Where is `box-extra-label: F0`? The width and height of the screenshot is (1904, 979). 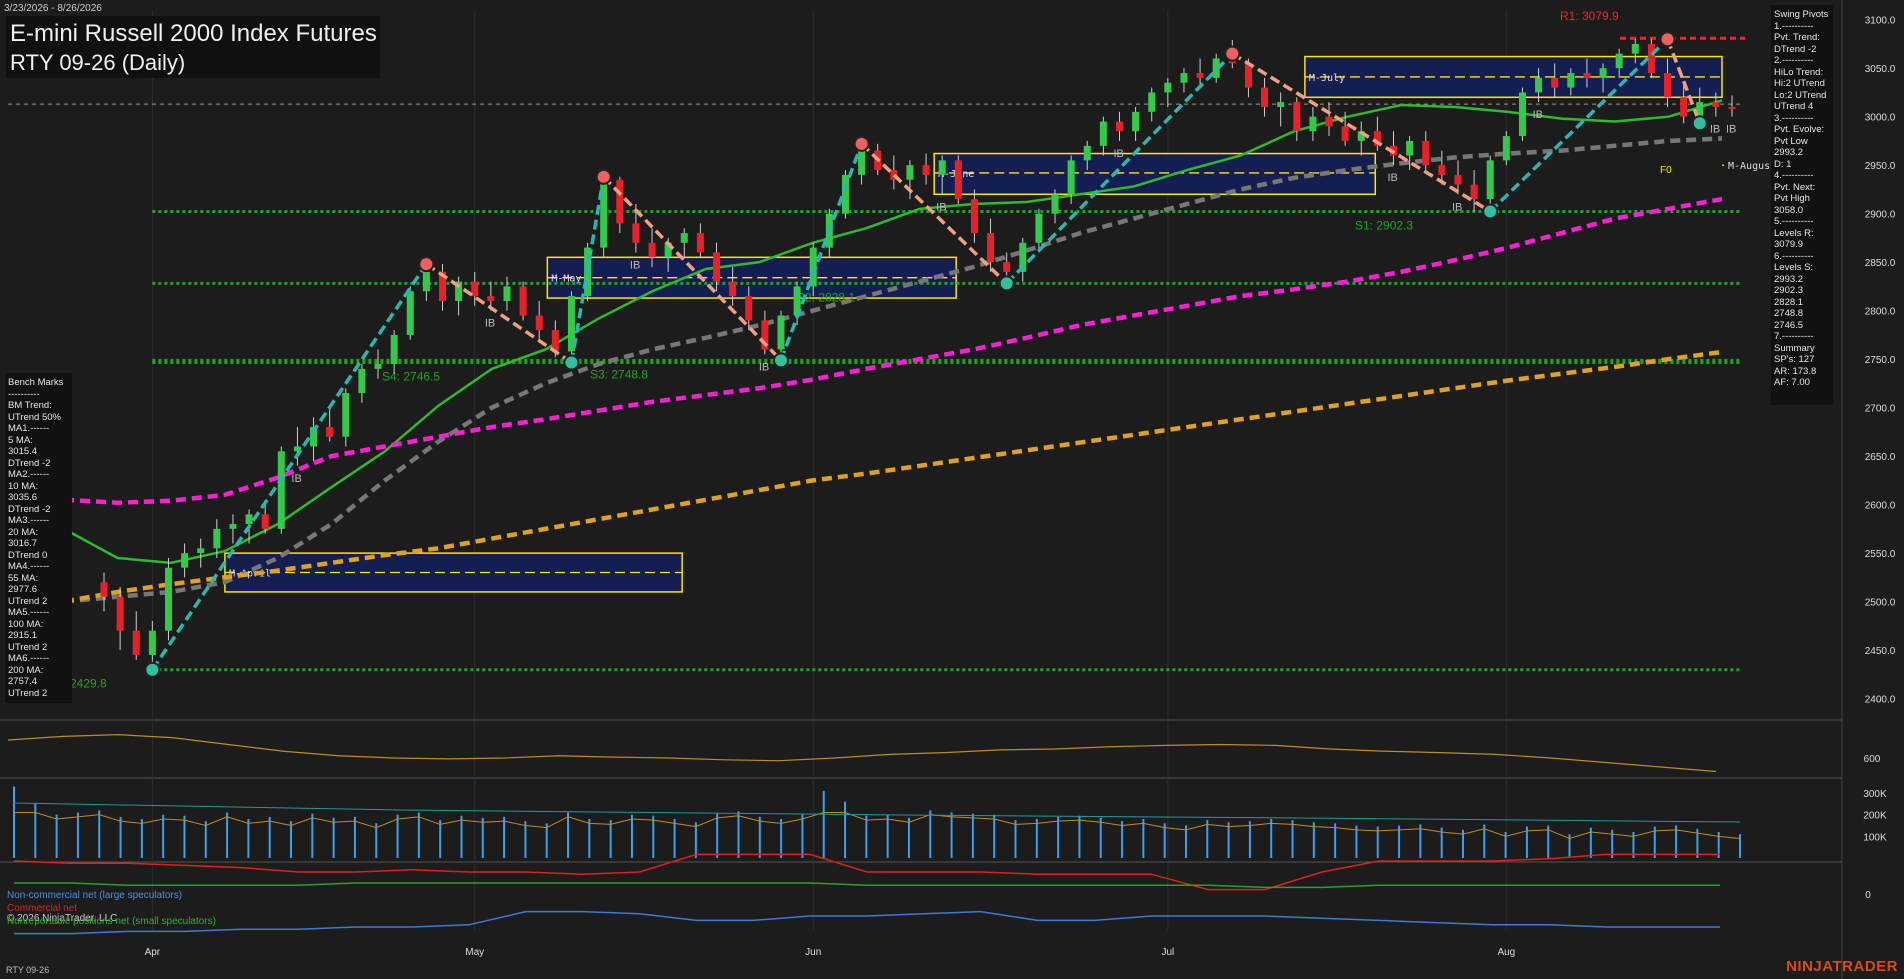 box-extra-label: F0 is located at coordinates (1666, 170).